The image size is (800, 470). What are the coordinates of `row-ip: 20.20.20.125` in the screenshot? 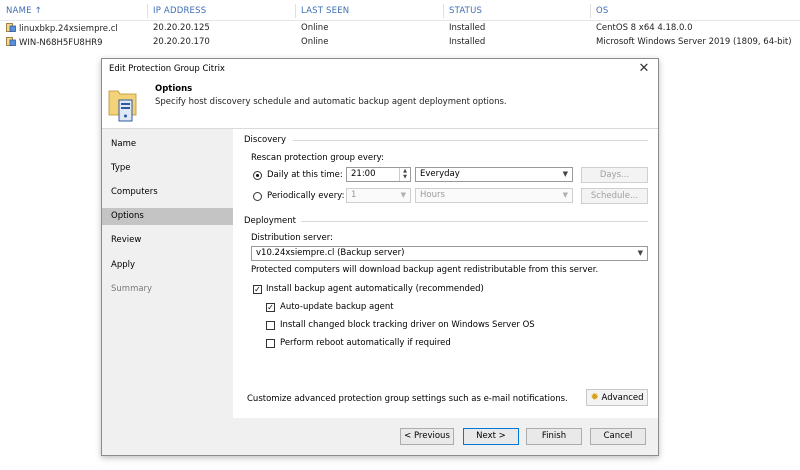 It's located at (181, 28).